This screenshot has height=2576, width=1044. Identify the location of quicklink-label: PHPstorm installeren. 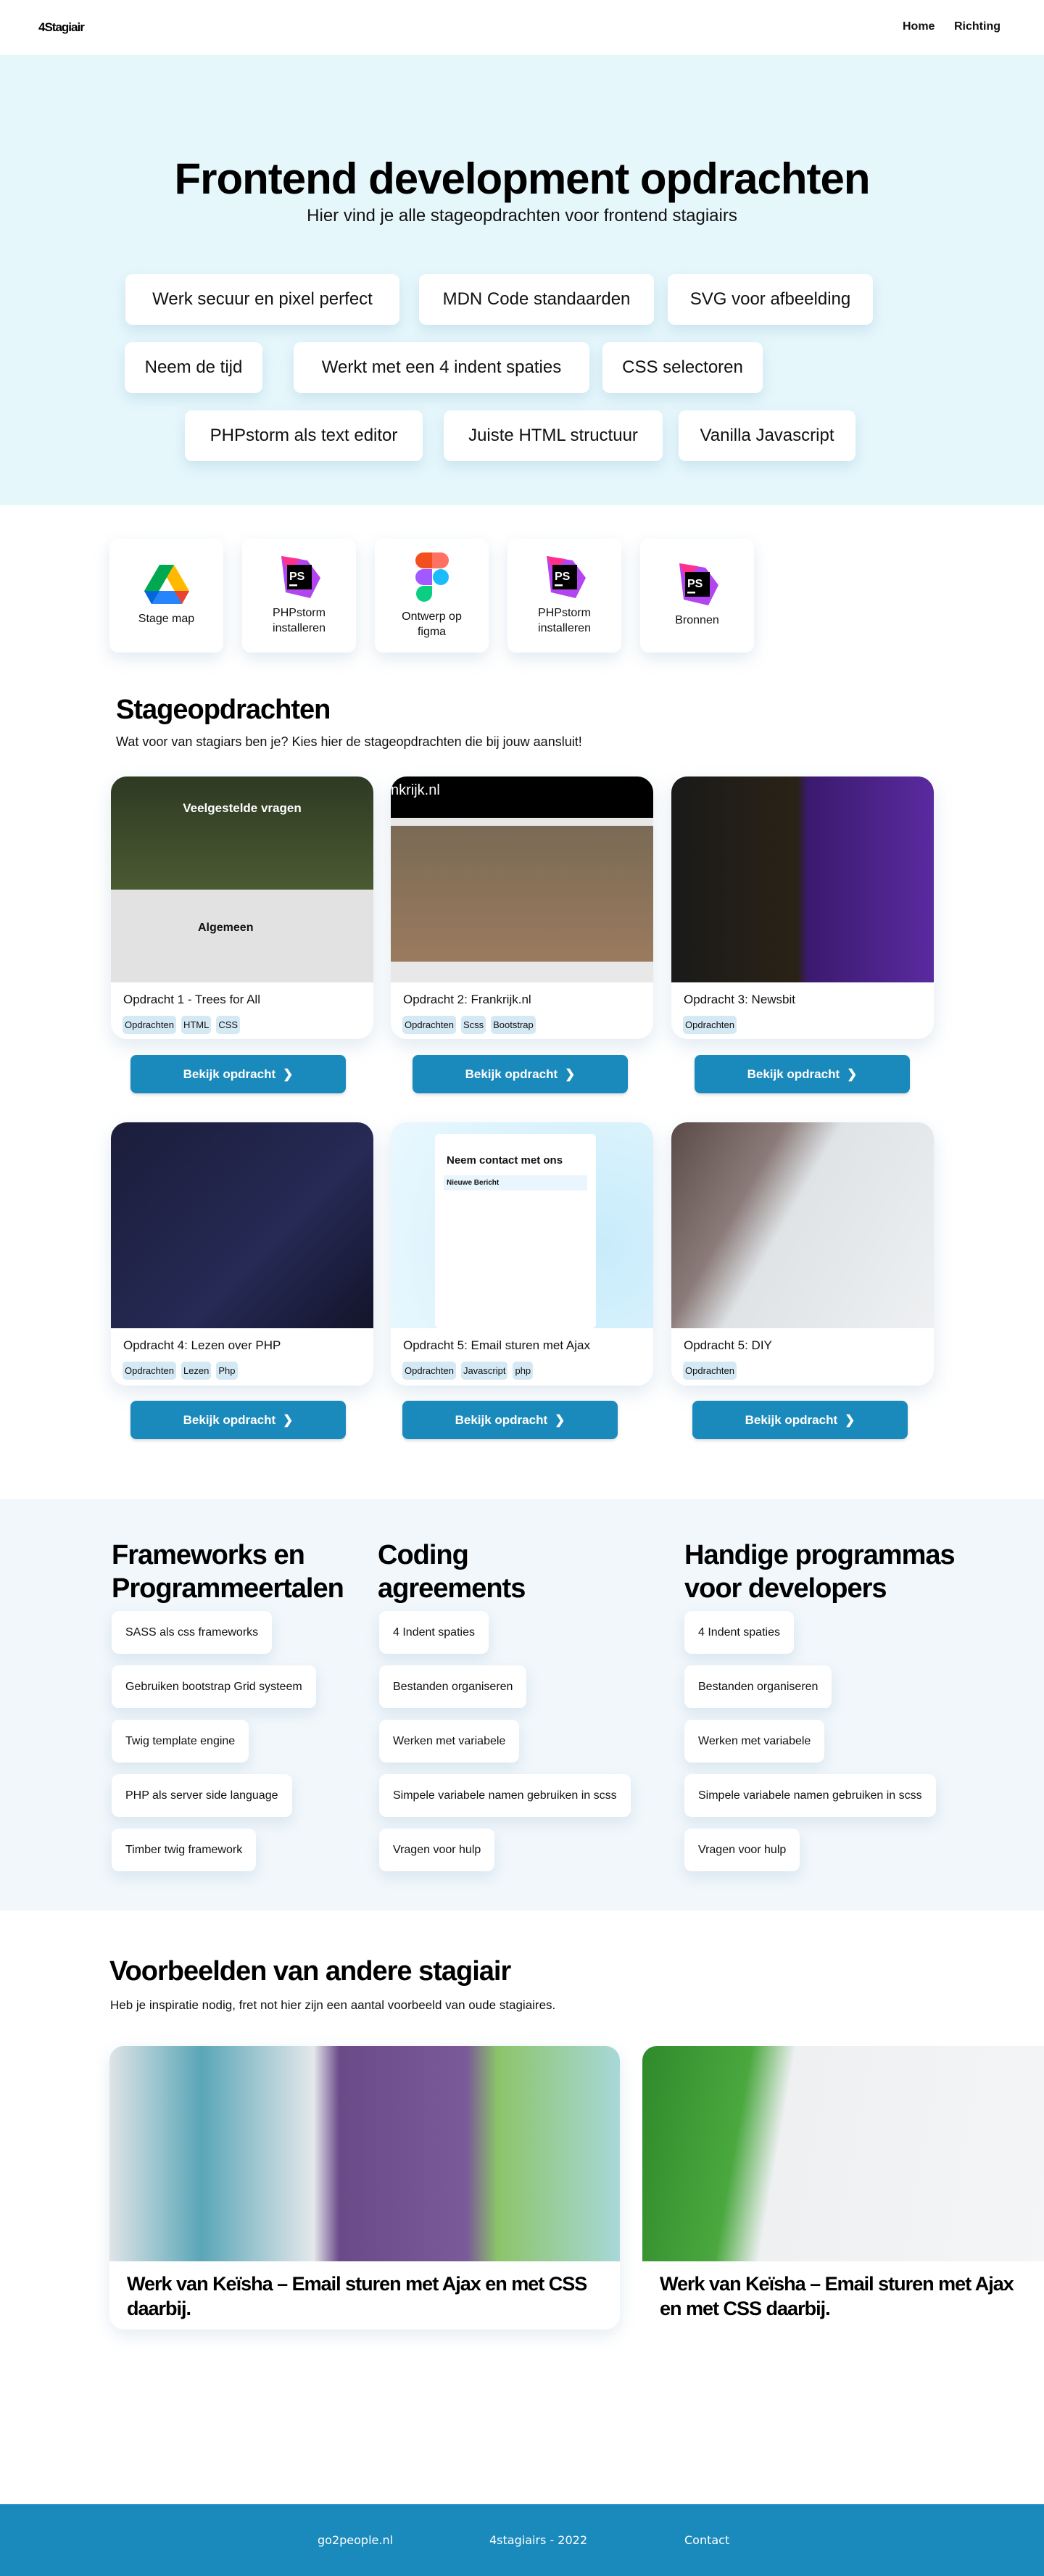
(299, 620).